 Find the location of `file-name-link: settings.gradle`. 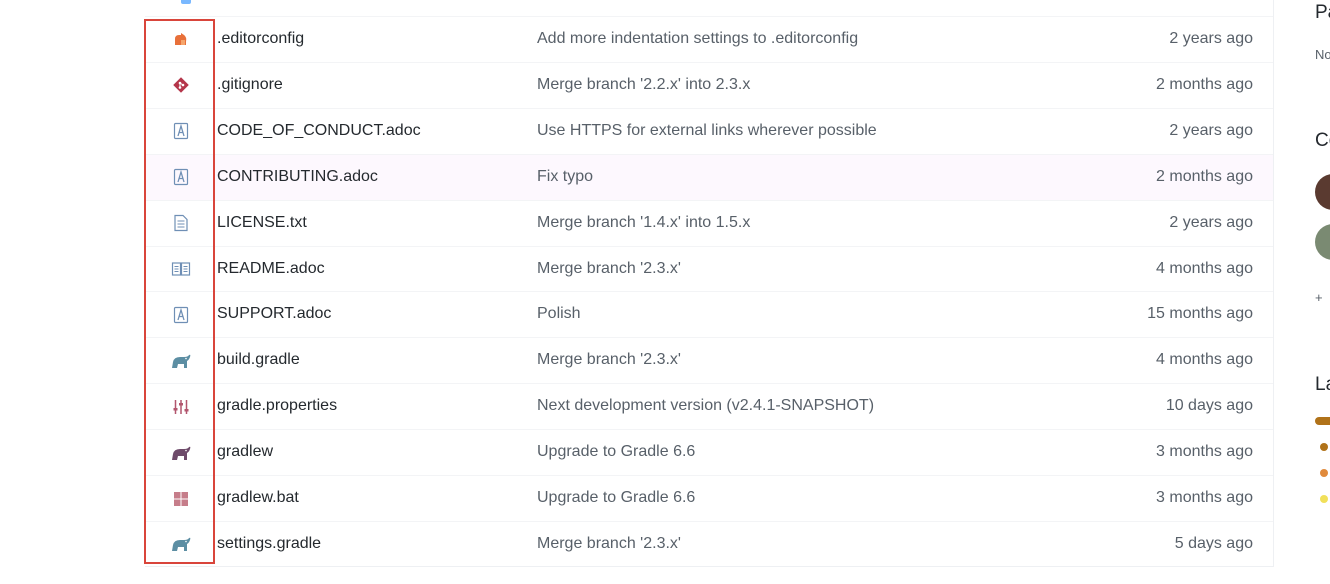

file-name-link: settings.gradle is located at coordinates (269, 544).